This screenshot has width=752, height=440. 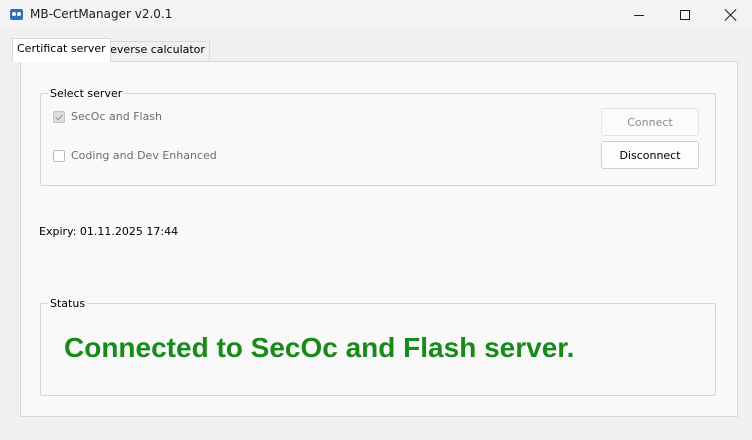 I want to click on coding-dev-label: Coding and Dev Enhanced, so click(x=144, y=155).